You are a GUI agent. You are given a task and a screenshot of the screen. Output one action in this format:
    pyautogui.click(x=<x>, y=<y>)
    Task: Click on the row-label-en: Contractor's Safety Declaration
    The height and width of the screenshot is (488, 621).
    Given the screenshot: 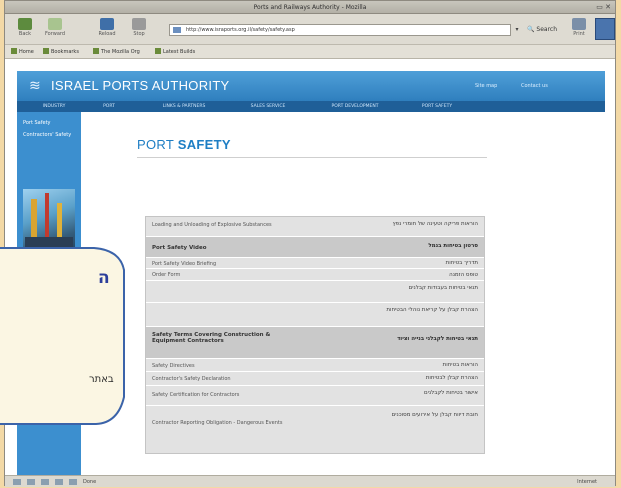 What is the action you would take?
    pyautogui.click(x=227, y=379)
    